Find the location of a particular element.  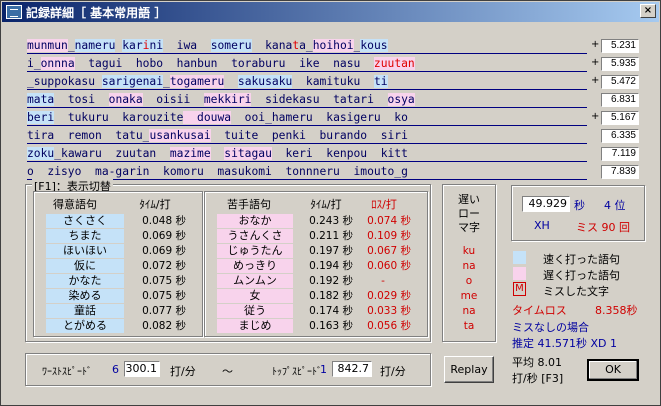

bad-word: おなか is located at coordinates (255, 221).